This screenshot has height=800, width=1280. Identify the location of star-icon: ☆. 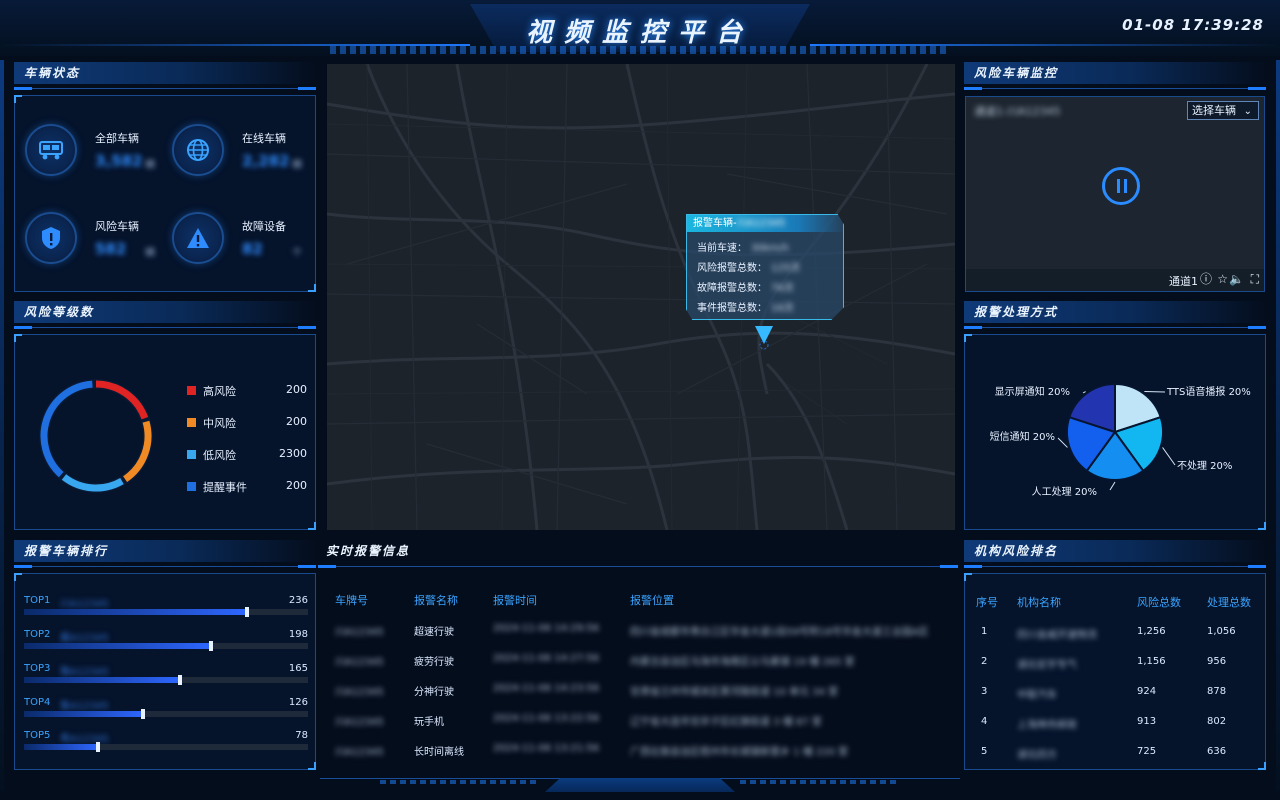
(1222, 279).